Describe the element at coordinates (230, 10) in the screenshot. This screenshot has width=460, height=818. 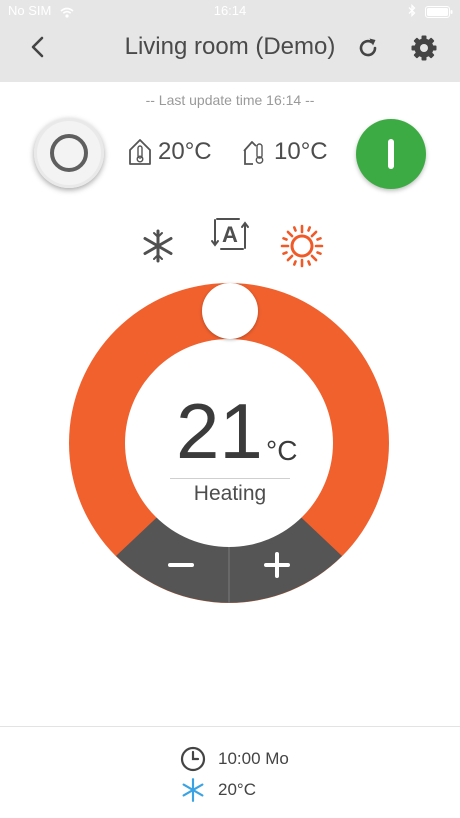
I see `clock-time: 16:14` at that location.